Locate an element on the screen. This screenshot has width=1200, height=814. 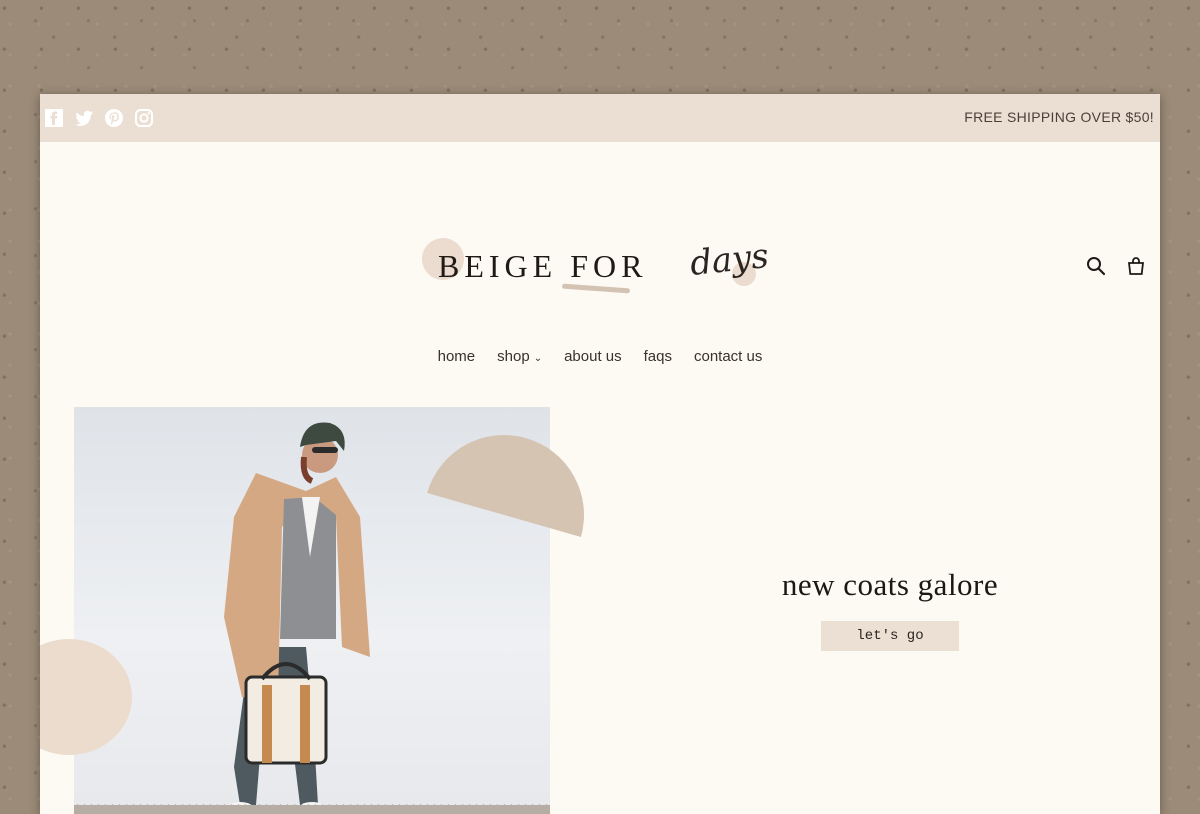
nav-faqs: faqs is located at coordinates (658, 356).